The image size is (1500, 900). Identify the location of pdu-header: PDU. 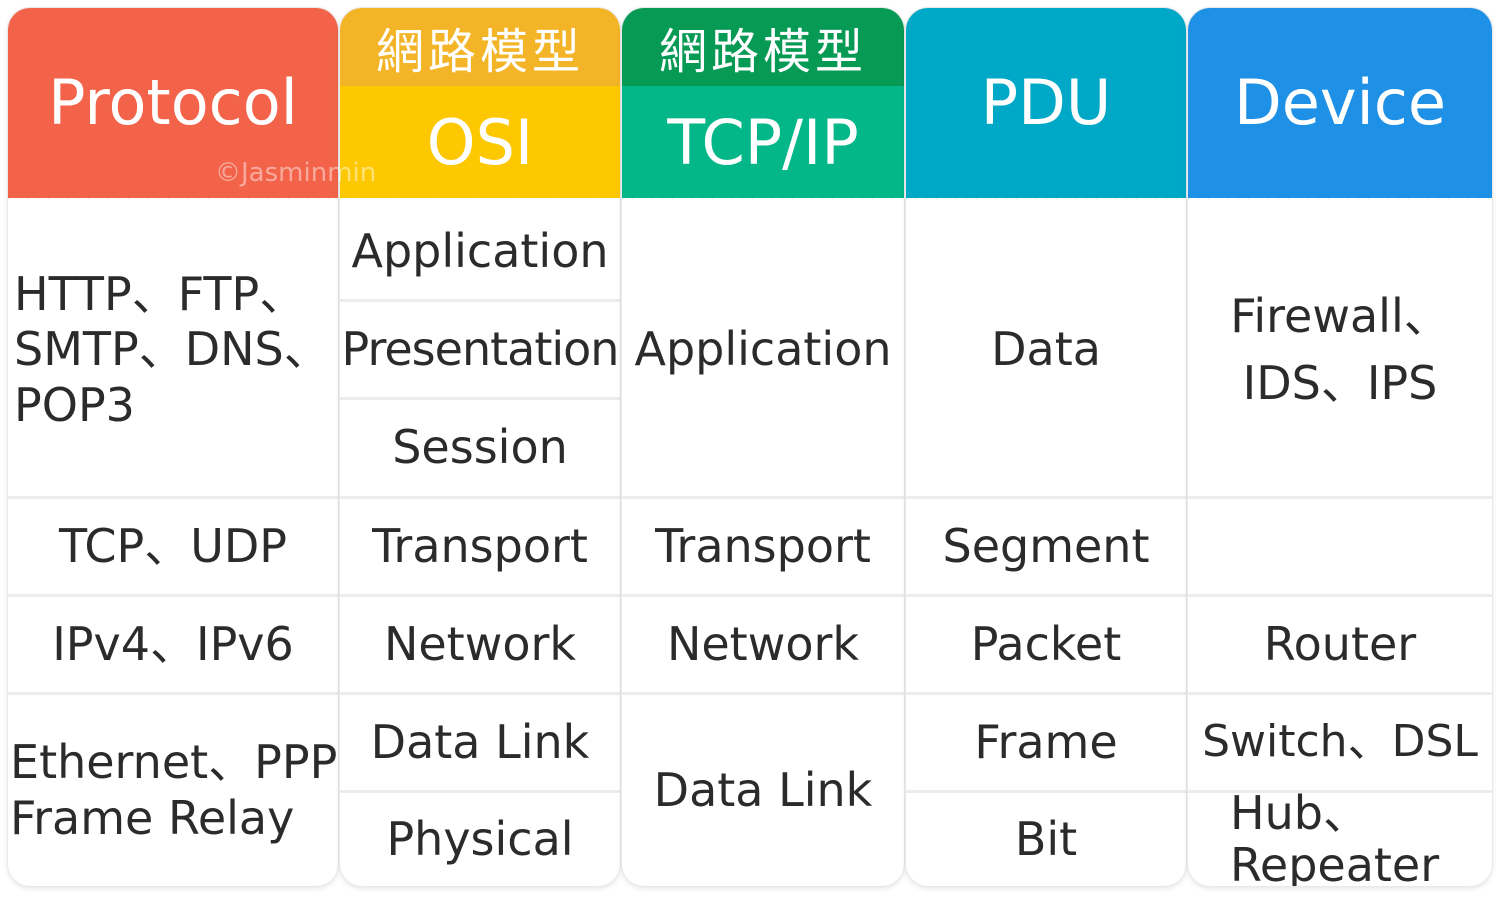
(1046, 103).